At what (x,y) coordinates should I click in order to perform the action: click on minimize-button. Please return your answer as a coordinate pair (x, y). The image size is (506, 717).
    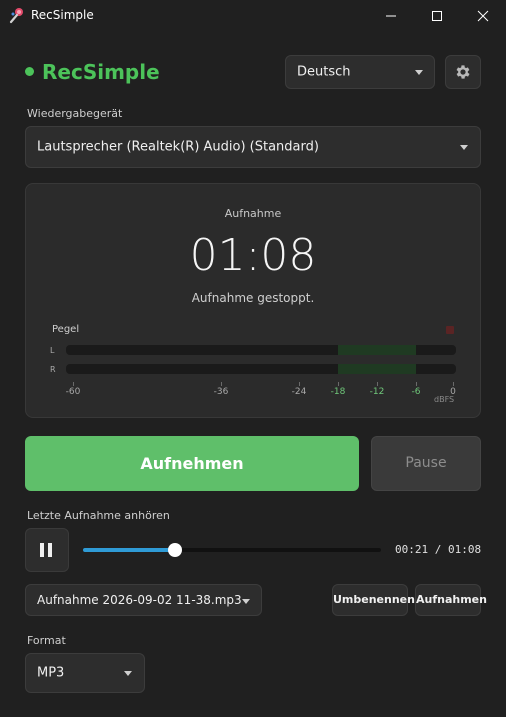
    Looking at the image, I should click on (391, 16).